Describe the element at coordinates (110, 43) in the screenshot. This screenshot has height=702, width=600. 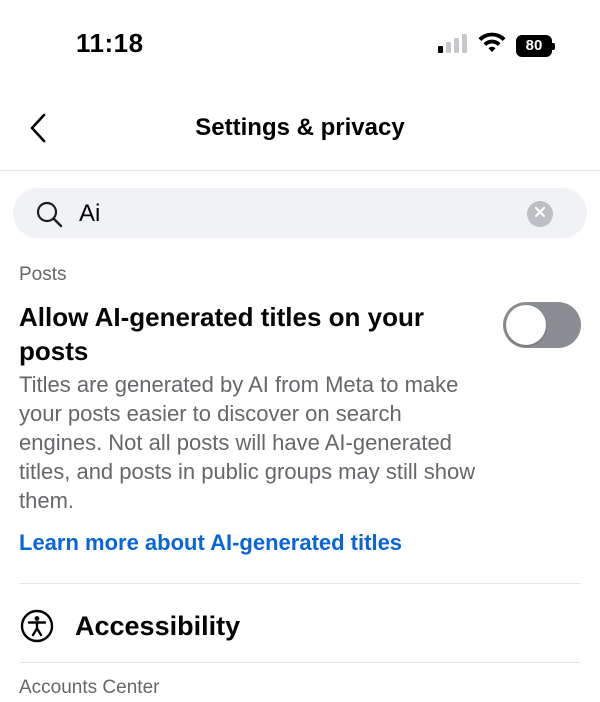
I see `status-time: 11:18` at that location.